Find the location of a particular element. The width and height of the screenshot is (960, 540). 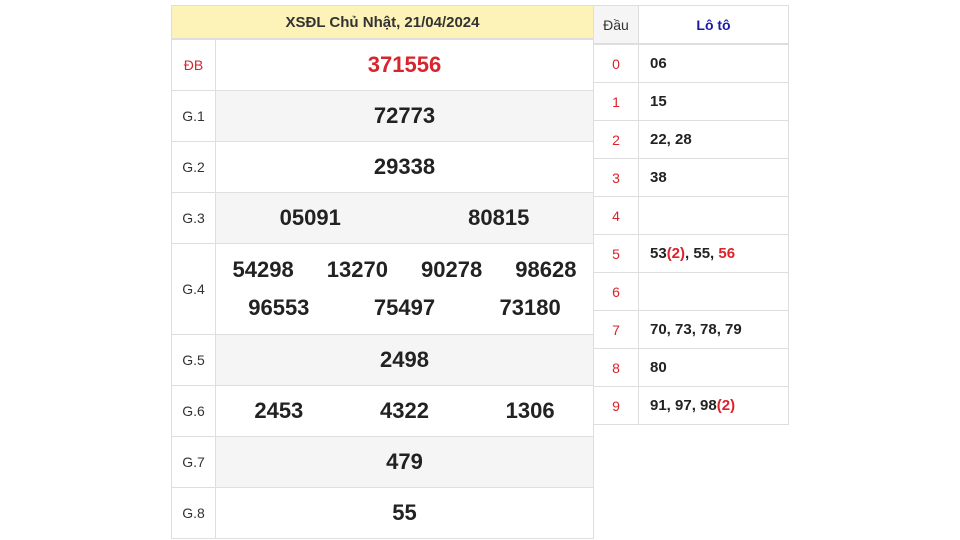

prize-number: 96553 is located at coordinates (279, 307).